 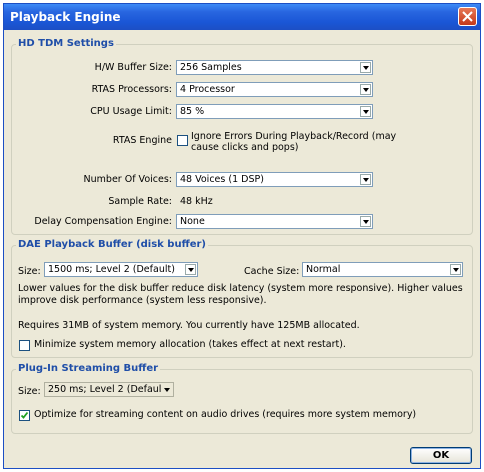 I want to click on cpu-limit-label: CPU Usage Limit:, so click(x=131, y=111).